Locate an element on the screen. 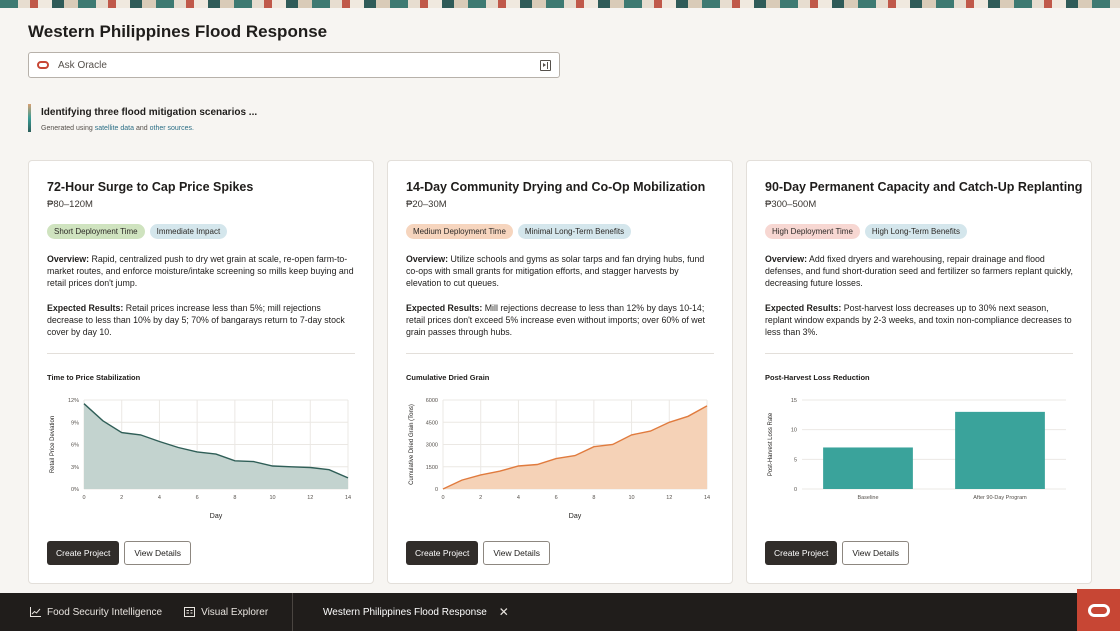  status-and: and is located at coordinates (141, 128).